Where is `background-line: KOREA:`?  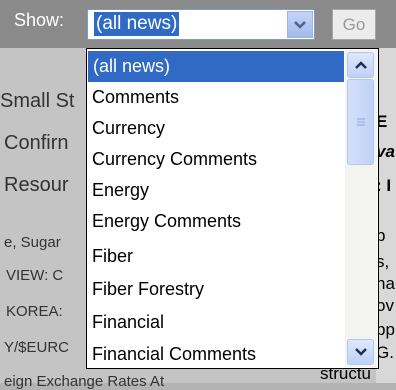 background-line: KOREA: is located at coordinates (34, 311).